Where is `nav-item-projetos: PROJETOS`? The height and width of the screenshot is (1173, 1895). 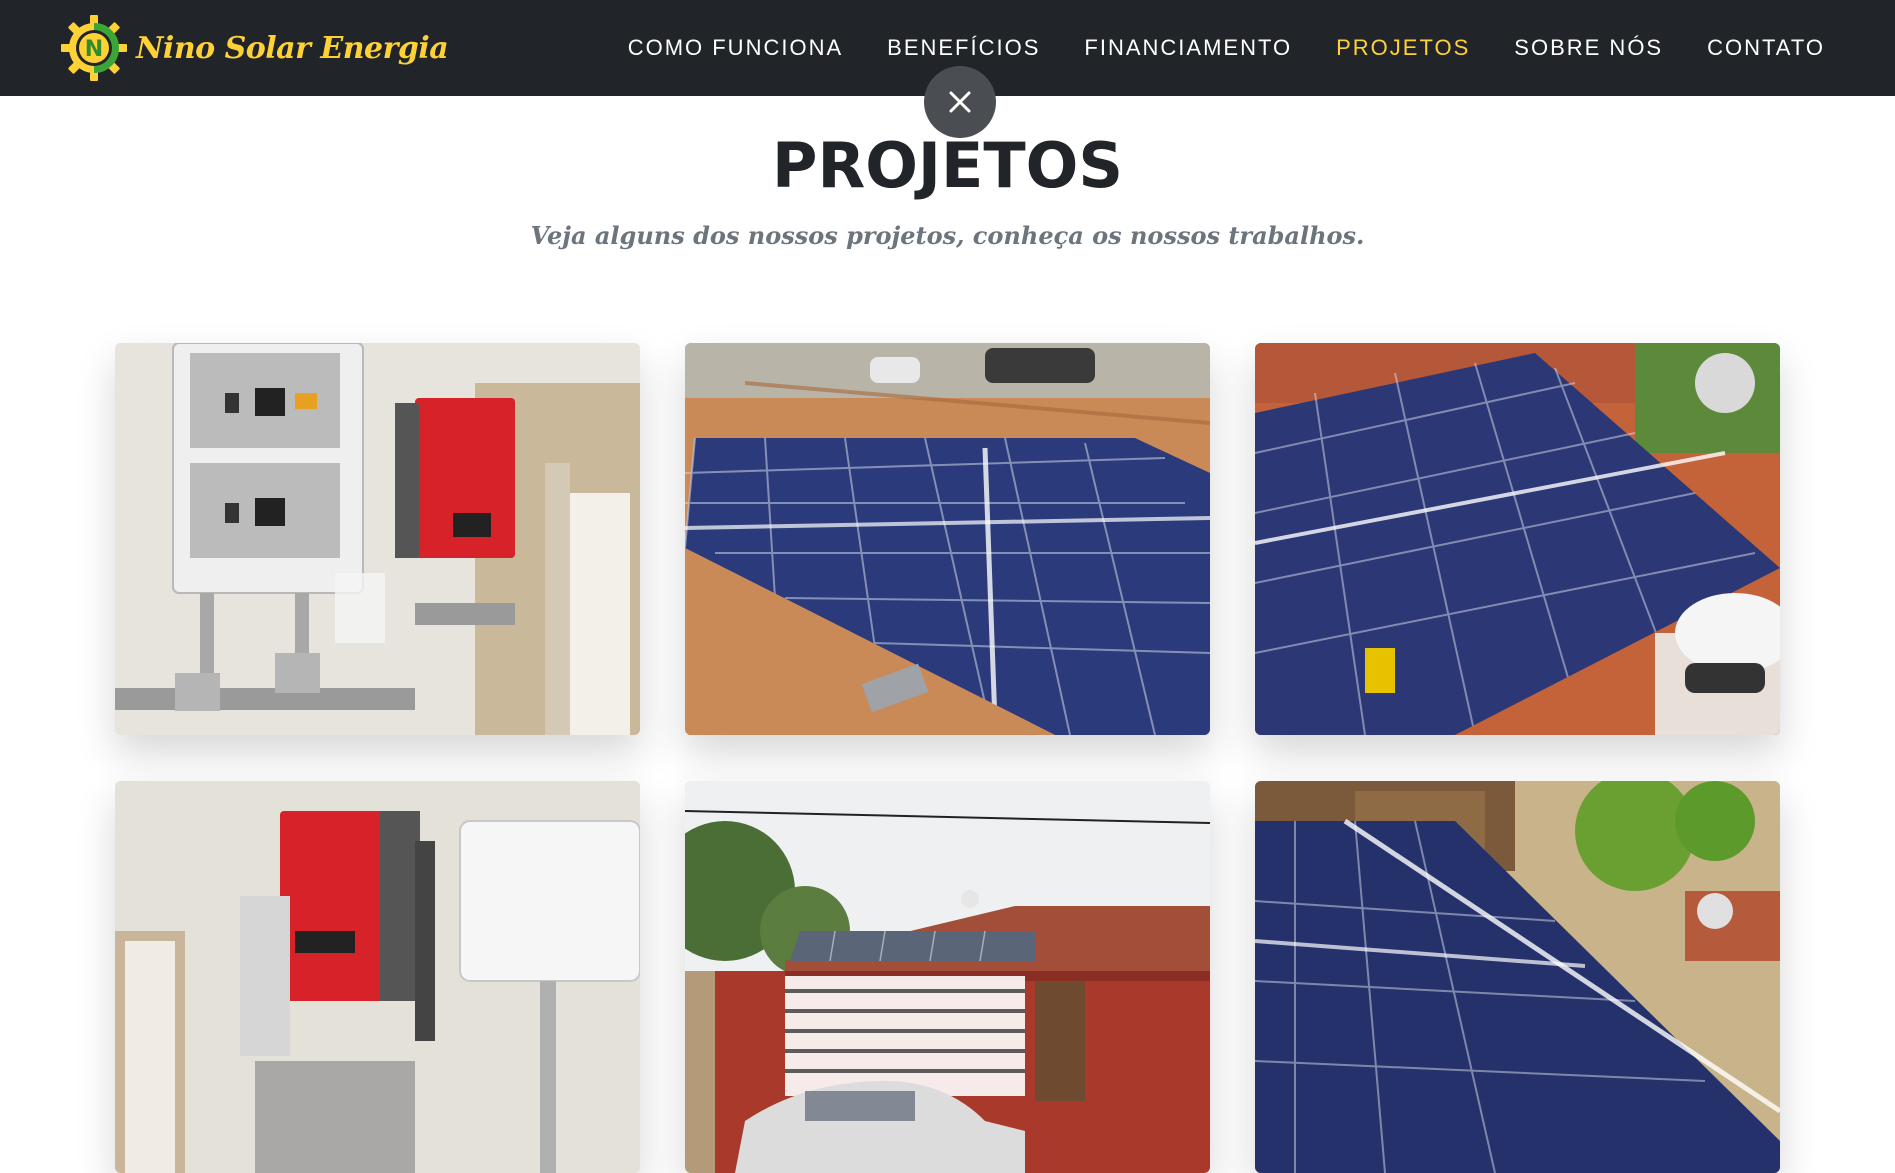 nav-item-projetos: PROJETOS is located at coordinates (1403, 48).